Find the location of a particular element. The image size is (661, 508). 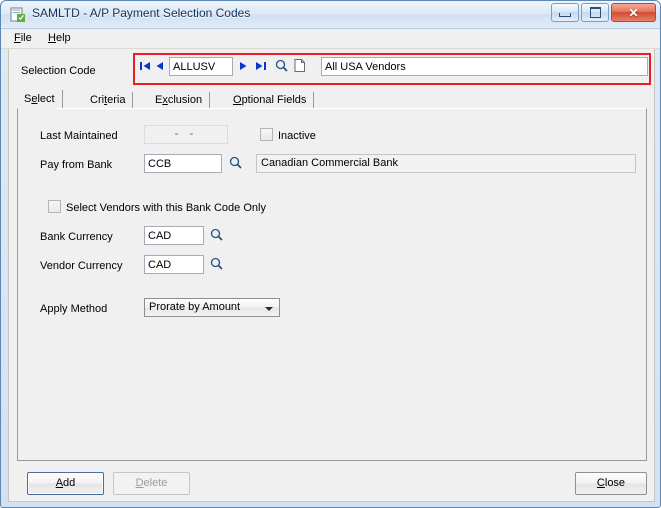

close-button: ✕ is located at coordinates (633, 12).